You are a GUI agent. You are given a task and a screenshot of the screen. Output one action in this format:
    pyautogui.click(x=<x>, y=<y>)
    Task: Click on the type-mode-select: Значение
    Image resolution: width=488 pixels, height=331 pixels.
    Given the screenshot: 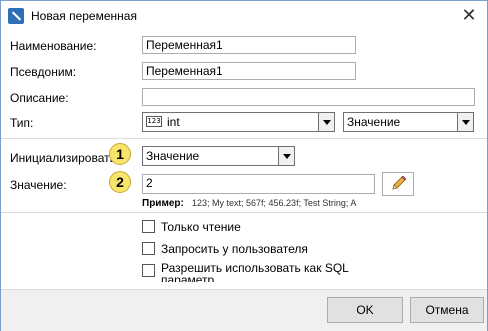 What is the action you would take?
    pyautogui.click(x=408, y=122)
    